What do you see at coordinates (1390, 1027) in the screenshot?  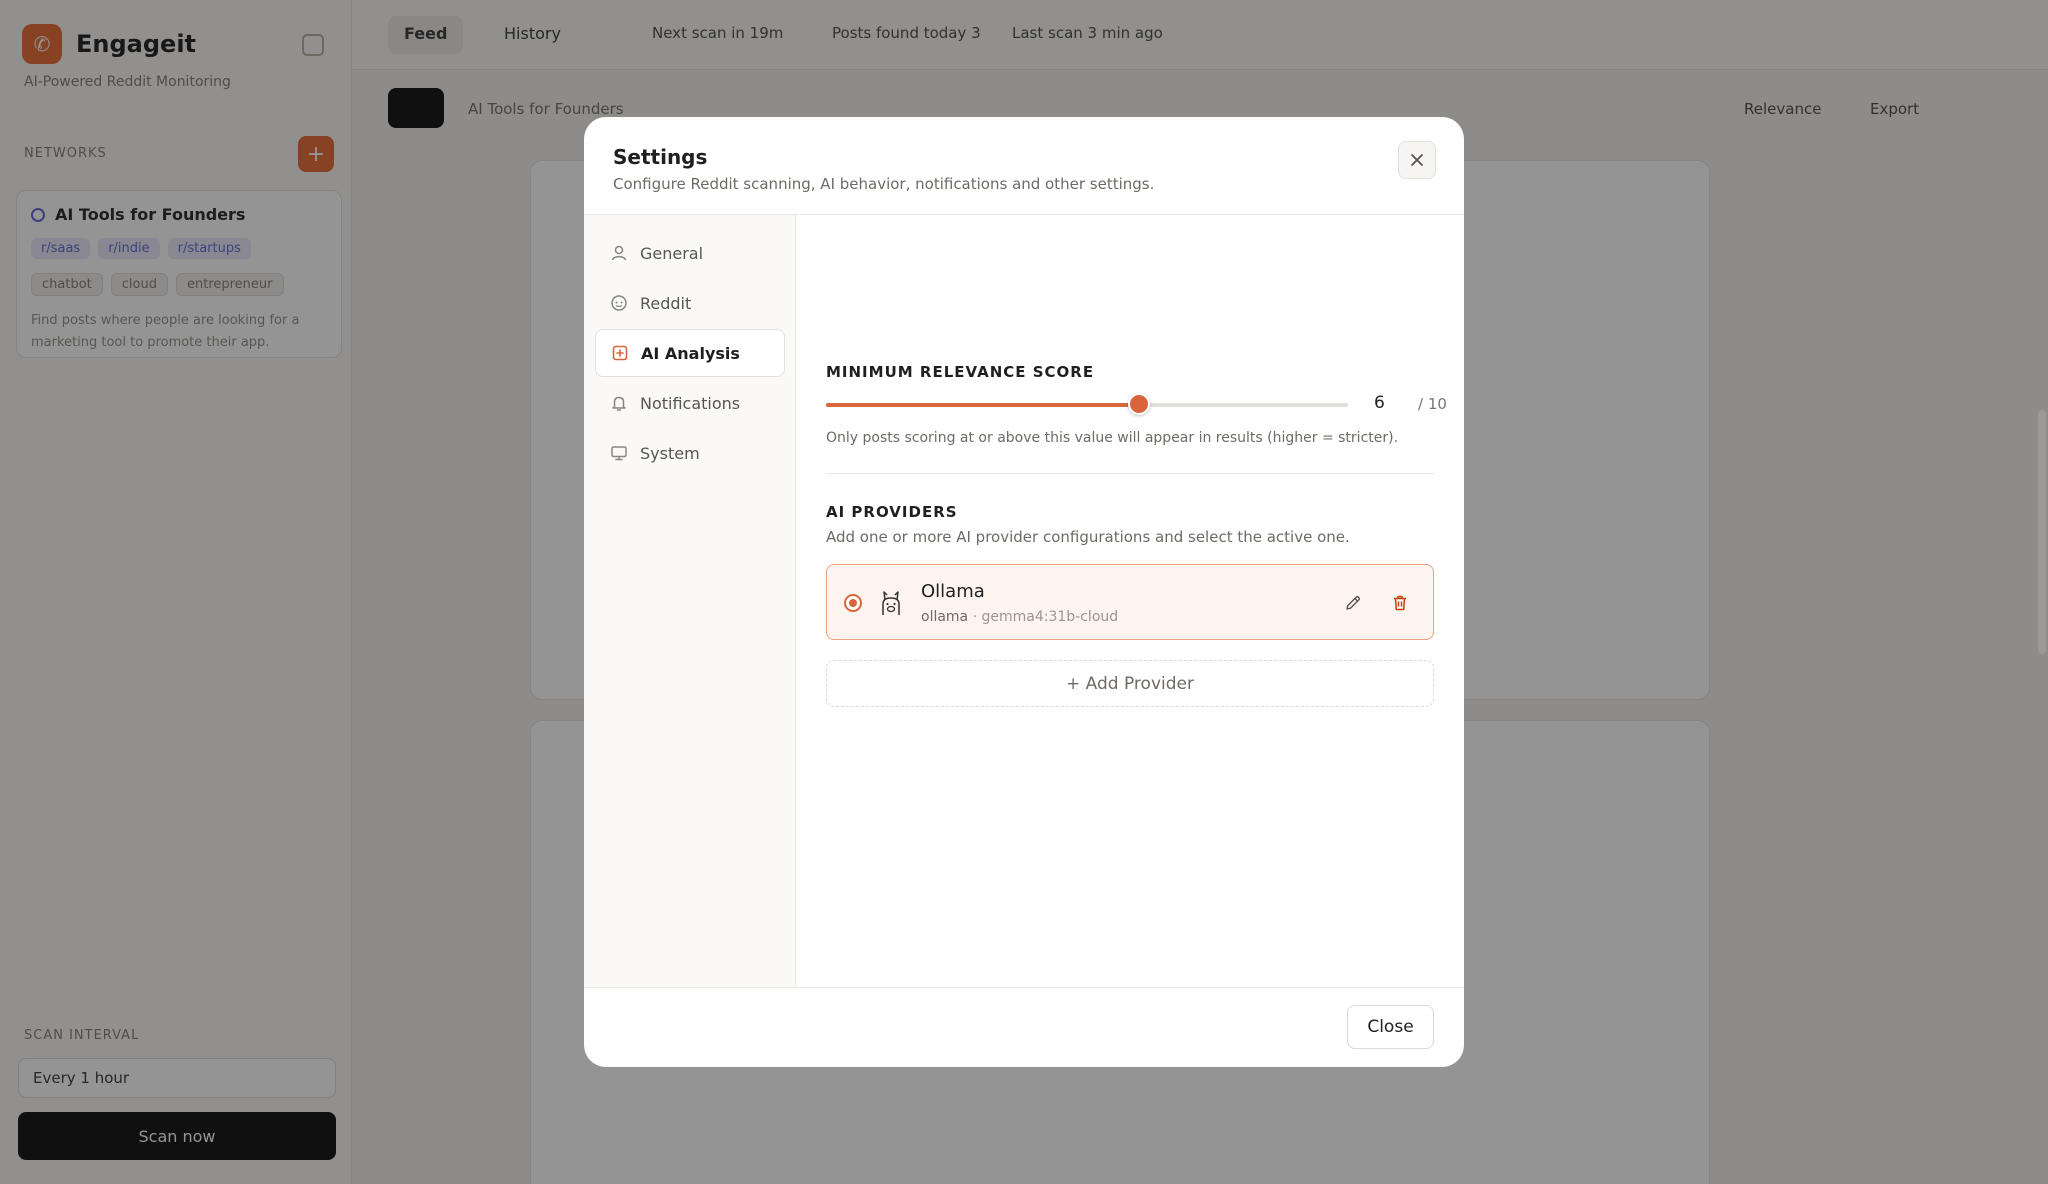 I see `close-button: Close` at bounding box center [1390, 1027].